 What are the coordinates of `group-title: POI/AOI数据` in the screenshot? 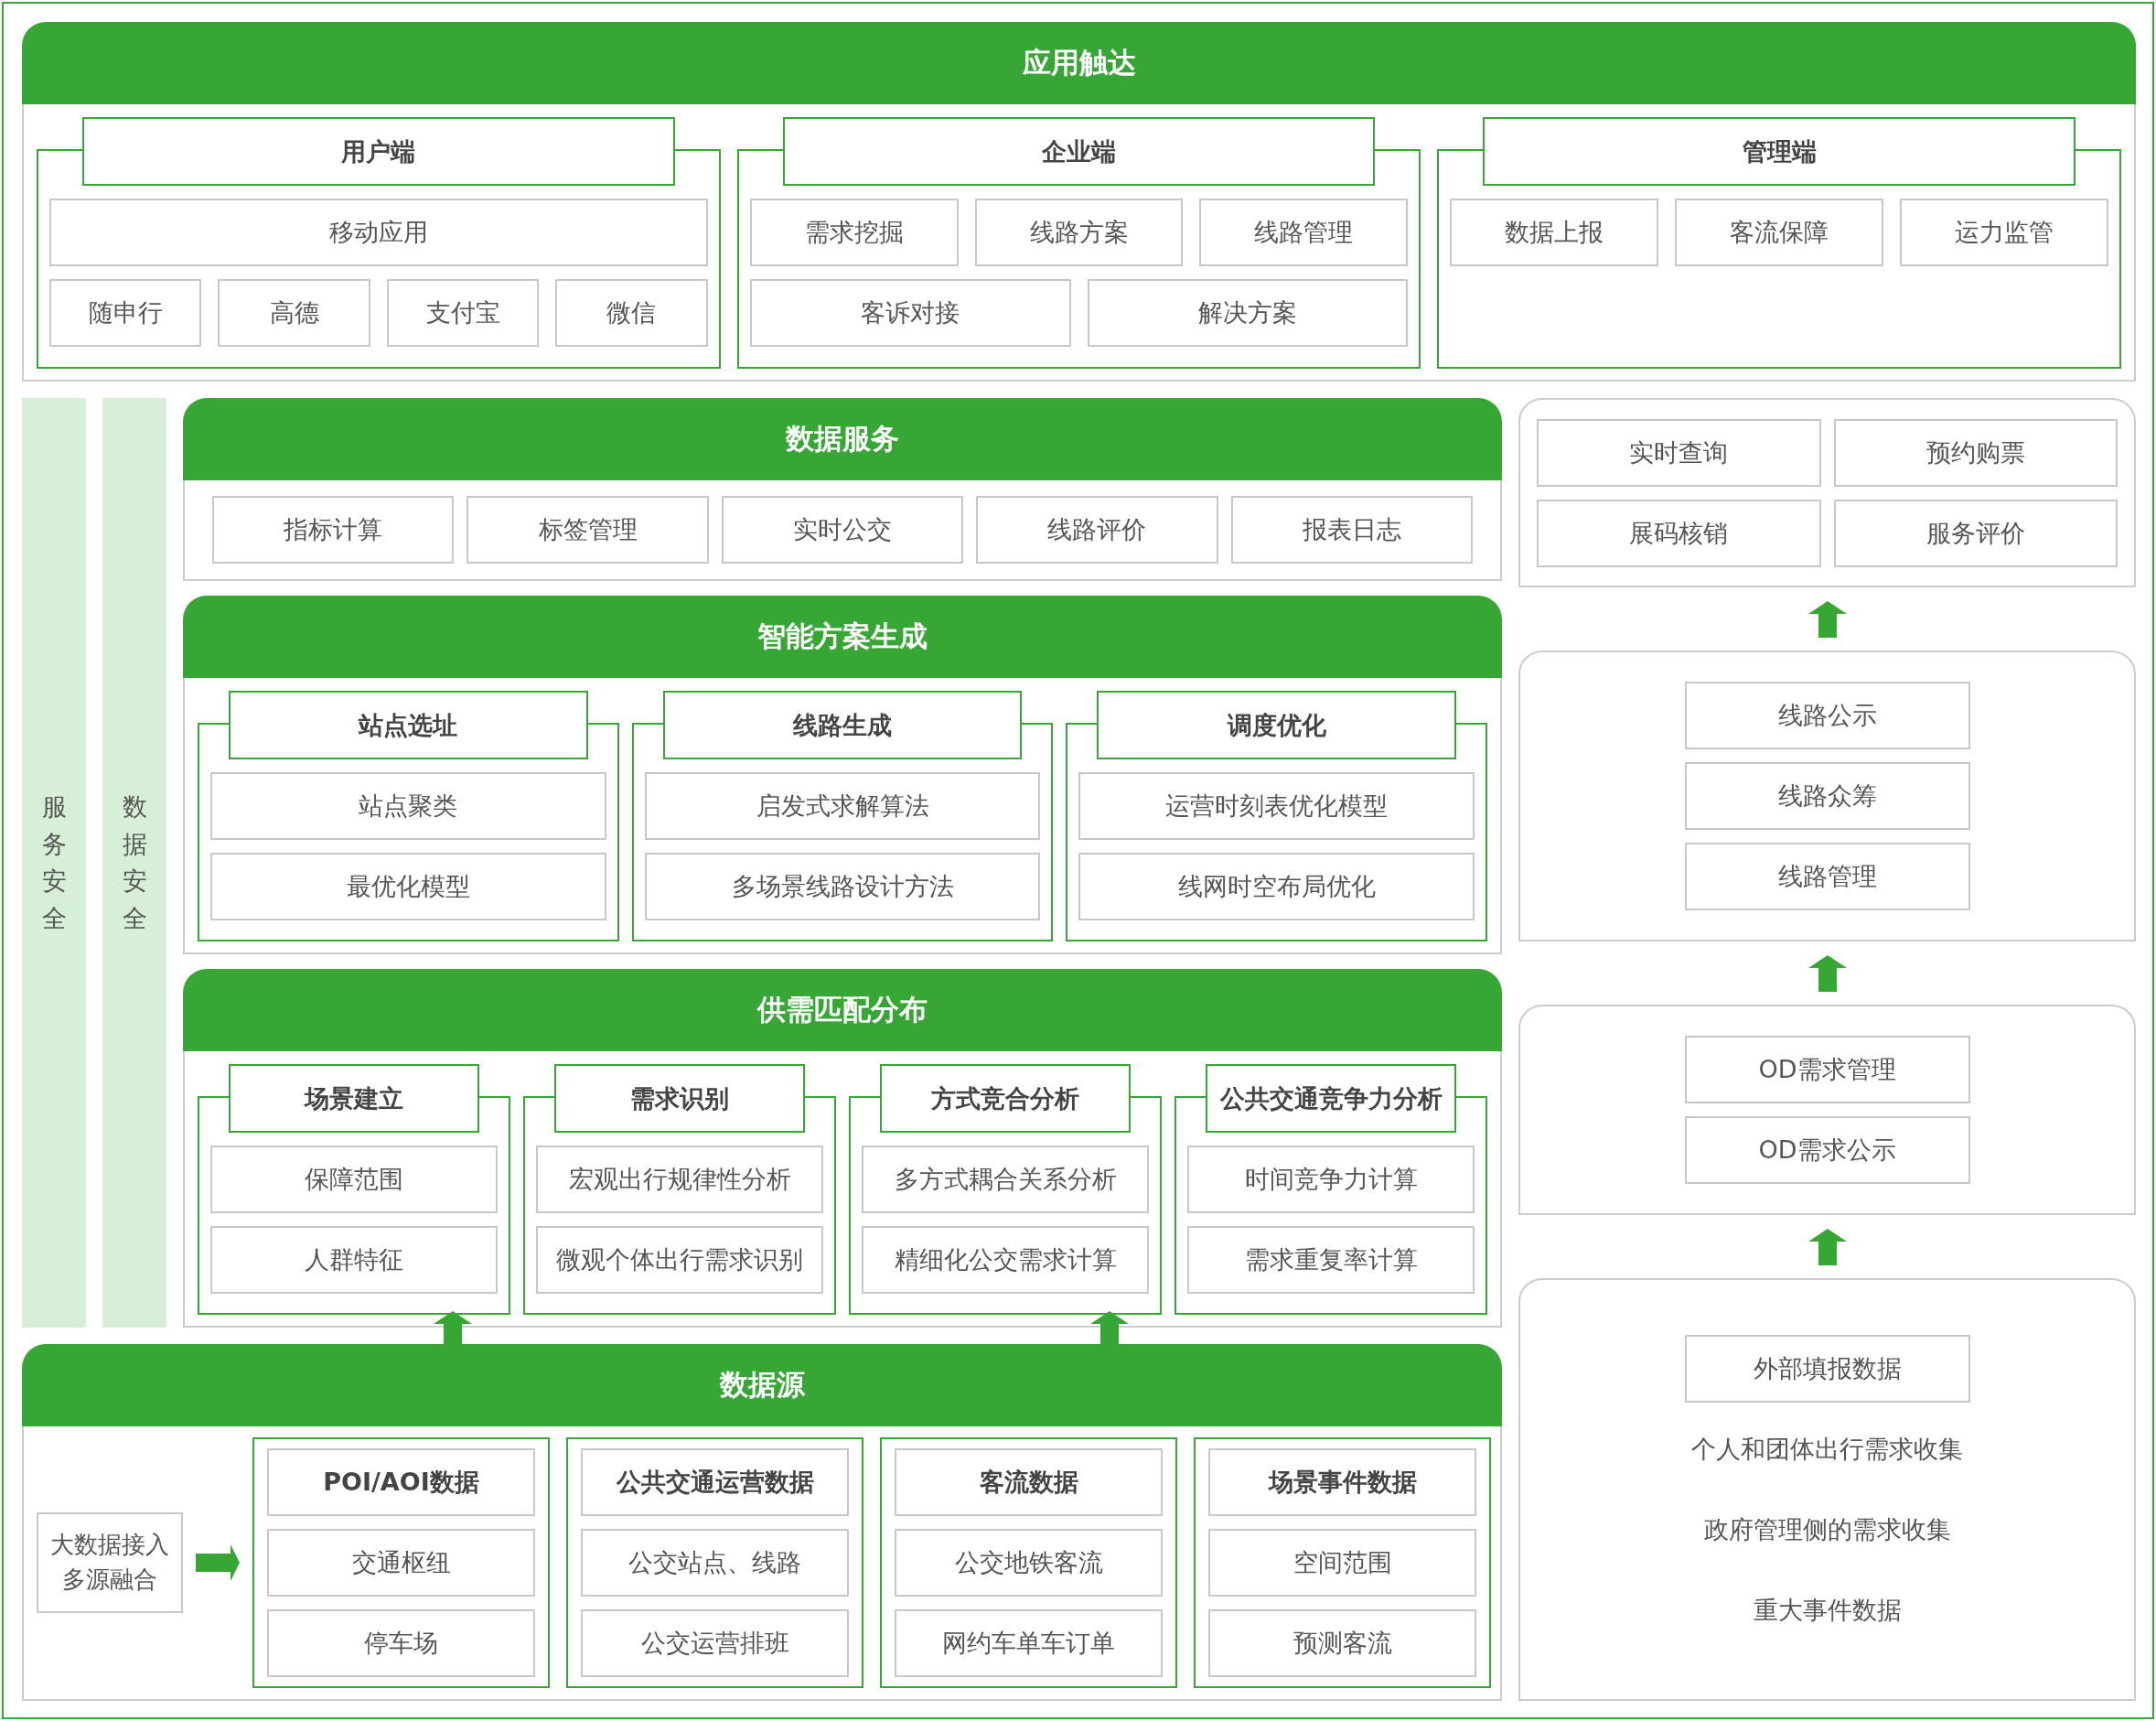 It's located at (401, 1482).